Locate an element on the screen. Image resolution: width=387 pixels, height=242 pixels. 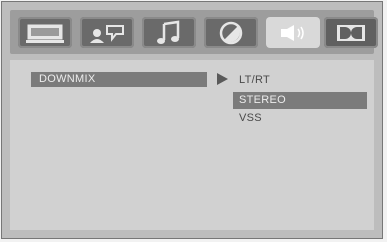
downmix-menu-item: DOWNMIX is located at coordinates (119, 79).